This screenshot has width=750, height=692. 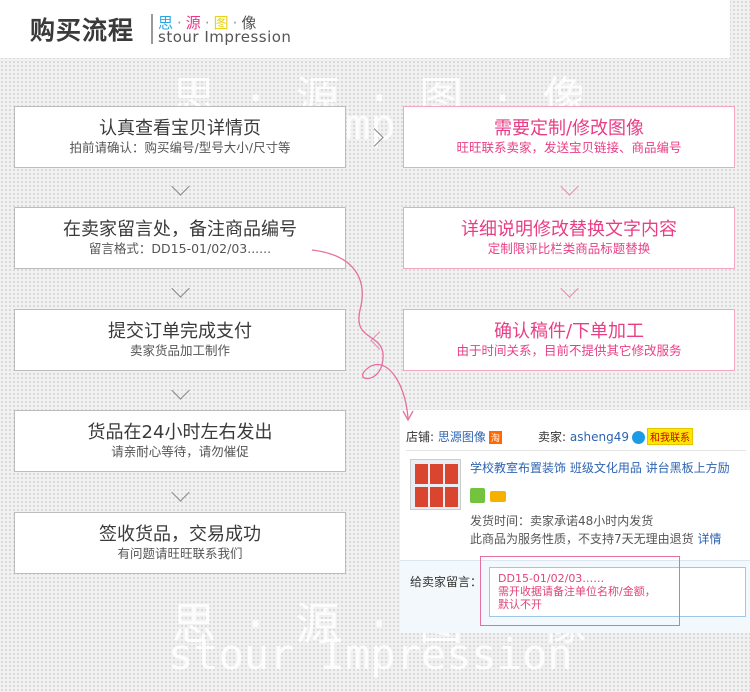 What do you see at coordinates (599, 437) in the screenshot?
I see `seller-name-link: asheng49` at bounding box center [599, 437].